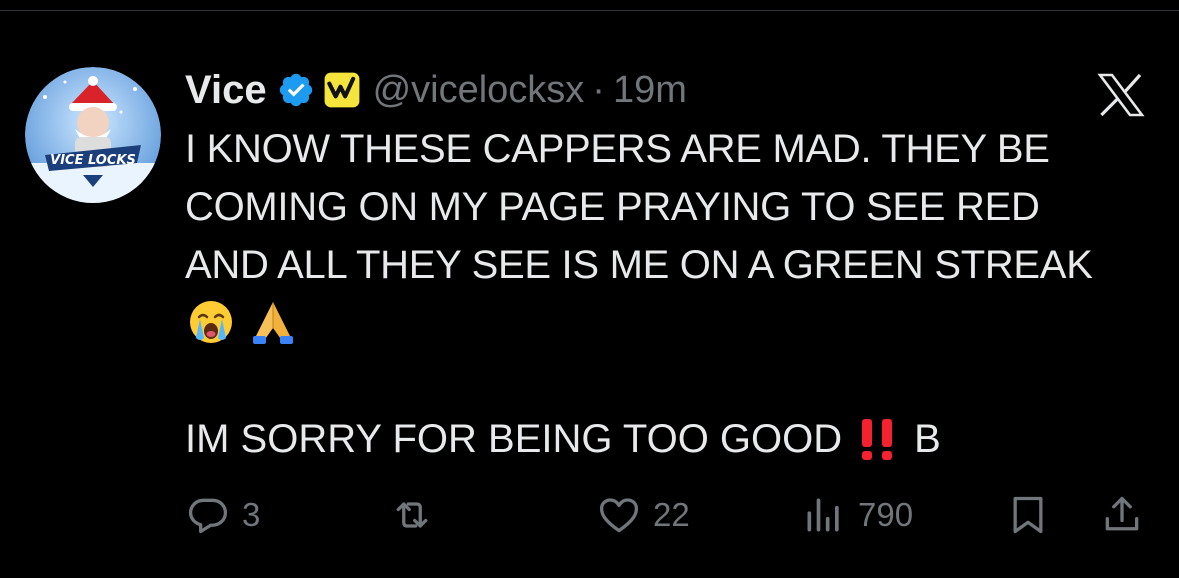 This screenshot has width=1179, height=578. I want to click on verified-badge-icon, so click(296, 90).